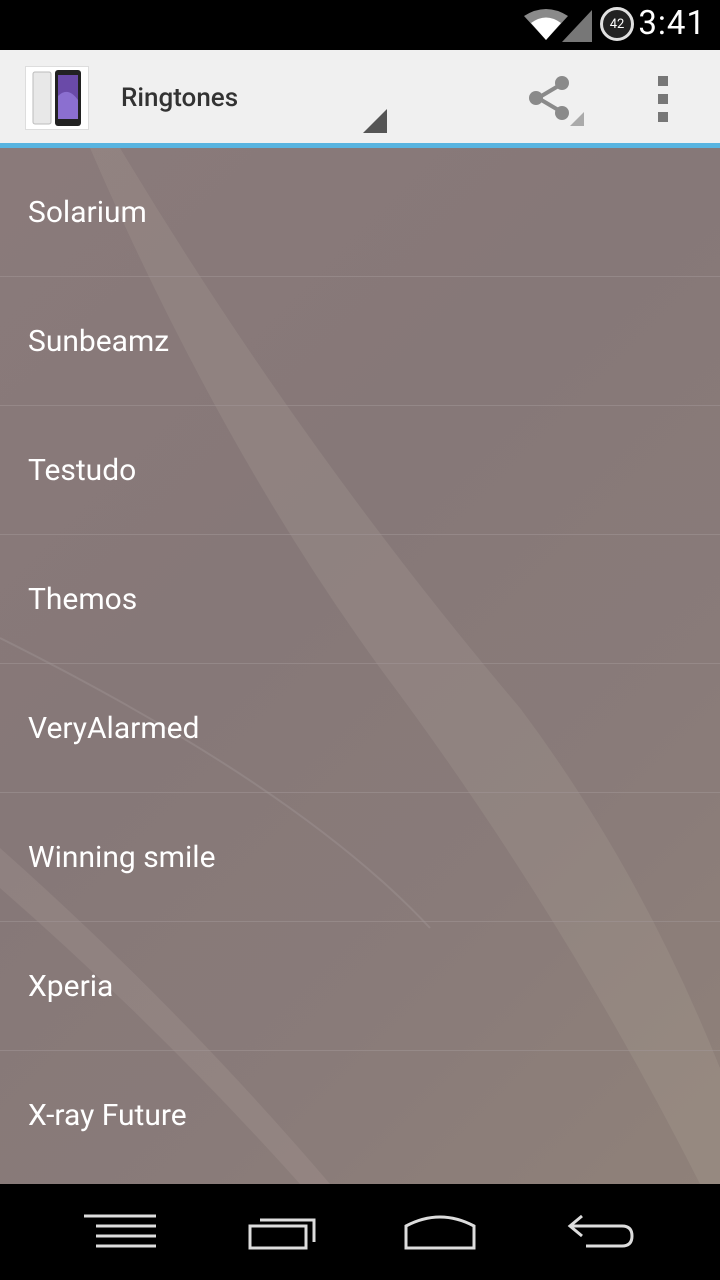 The height and width of the screenshot is (1280, 720). What do you see at coordinates (556, 102) in the screenshot?
I see `share-icon` at bounding box center [556, 102].